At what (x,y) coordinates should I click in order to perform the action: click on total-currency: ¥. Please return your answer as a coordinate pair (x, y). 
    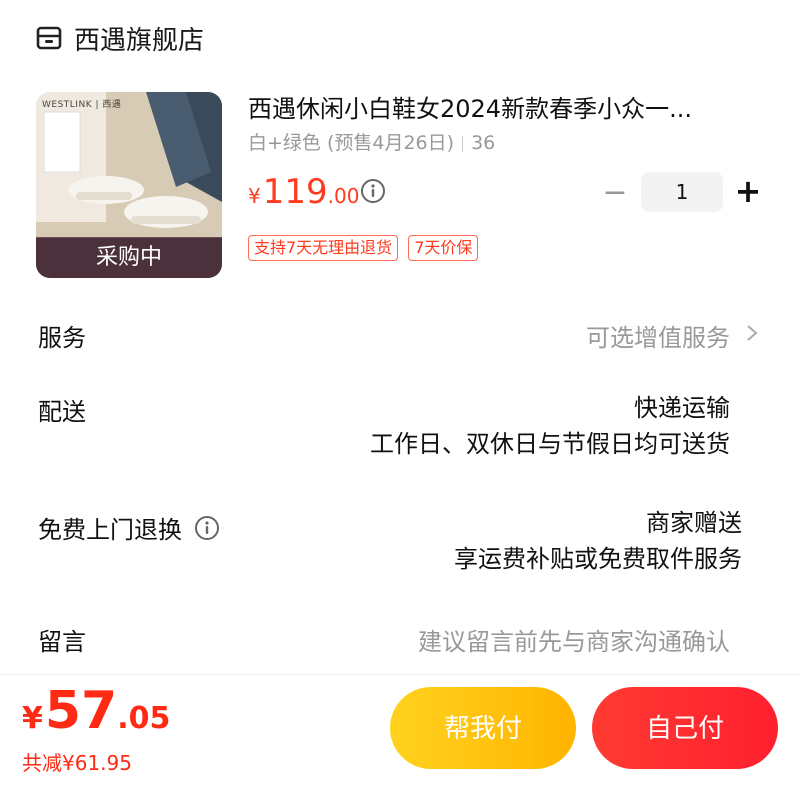
    Looking at the image, I should click on (32, 718).